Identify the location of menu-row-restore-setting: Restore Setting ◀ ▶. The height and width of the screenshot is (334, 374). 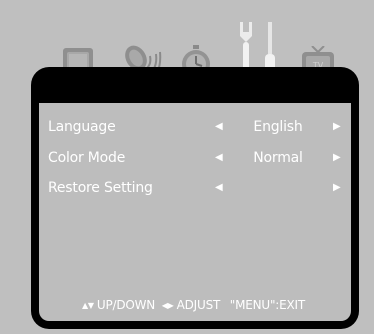
(195, 188).